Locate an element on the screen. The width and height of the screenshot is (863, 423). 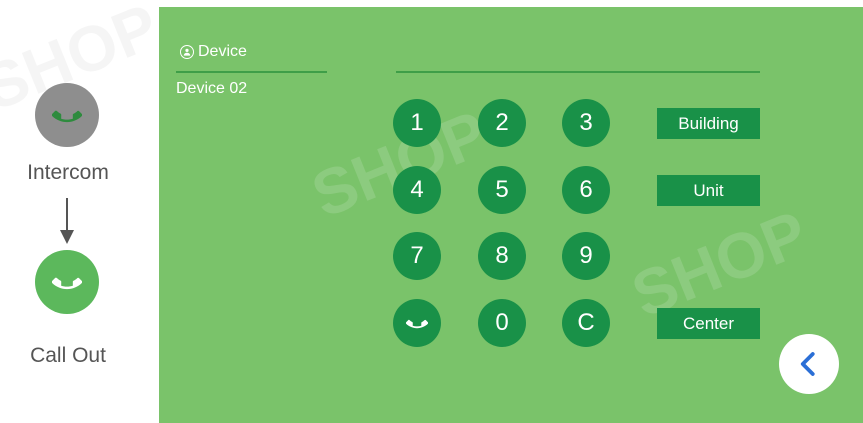
key-8: 8 is located at coordinates (502, 256).